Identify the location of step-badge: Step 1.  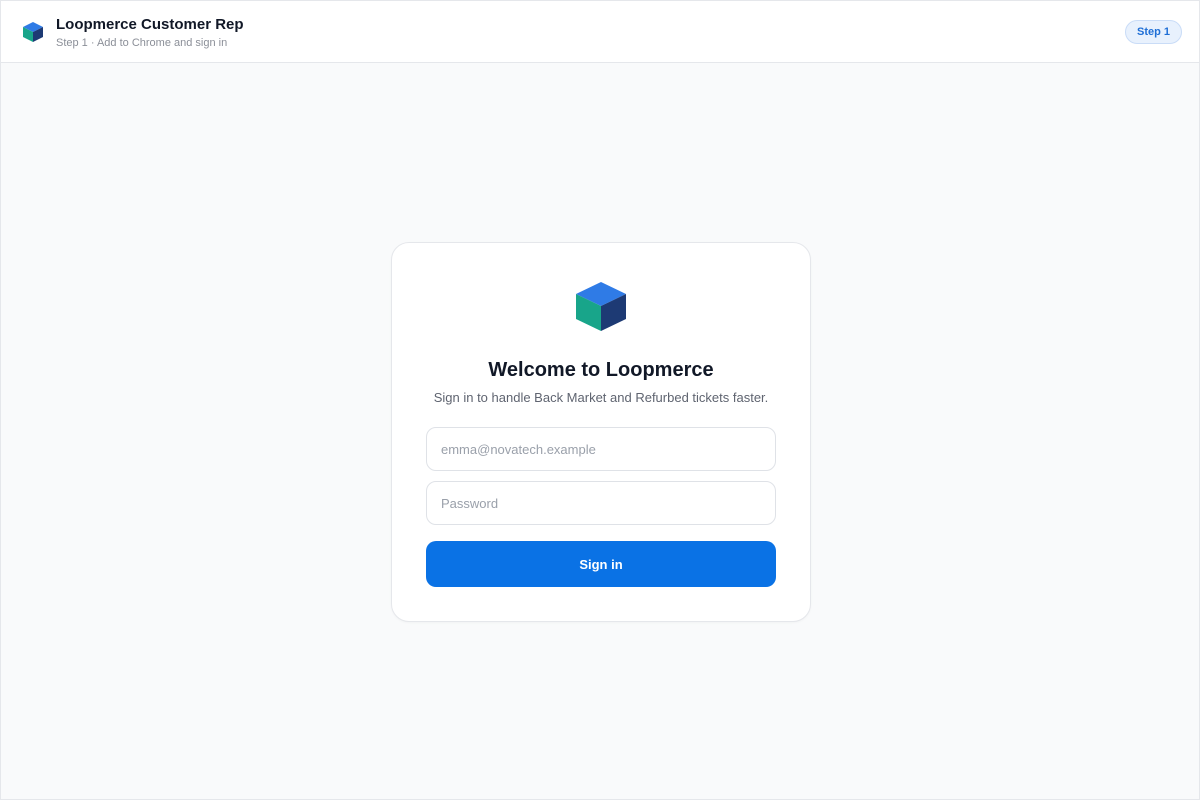
(1153, 32).